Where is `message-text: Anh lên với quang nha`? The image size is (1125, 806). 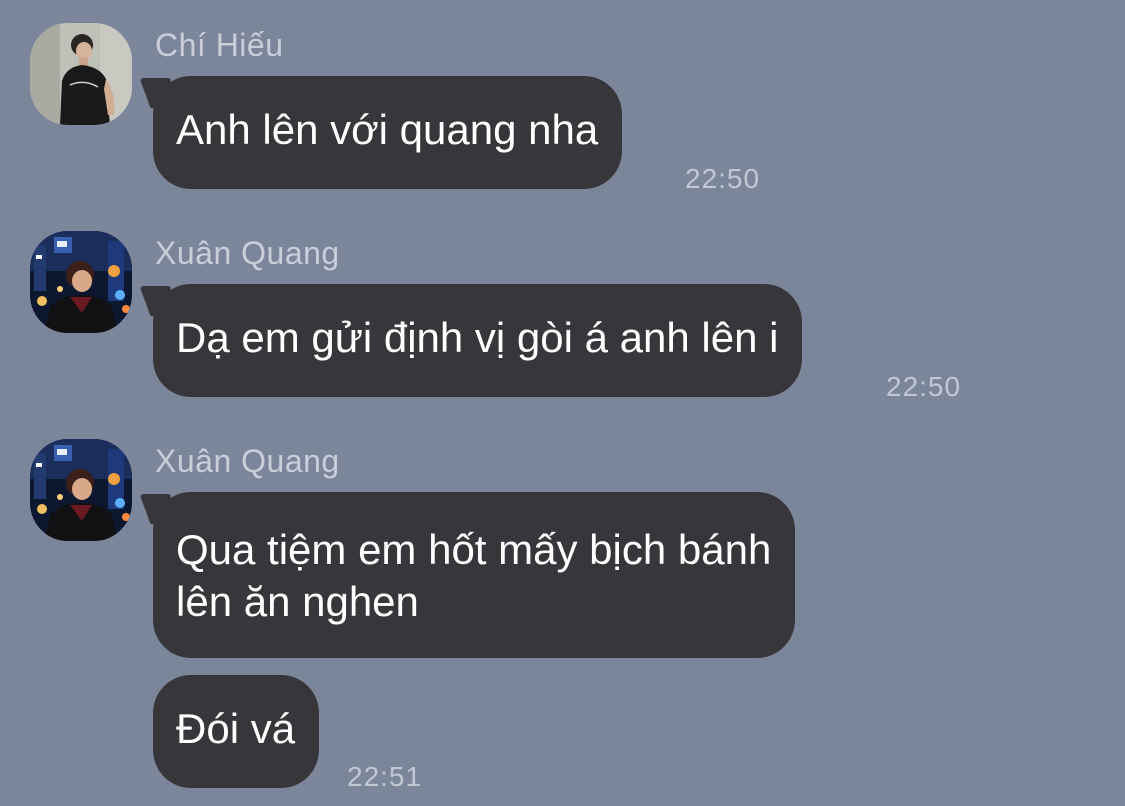 message-text: Anh lên với quang nha is located at coordinates (387, 129).